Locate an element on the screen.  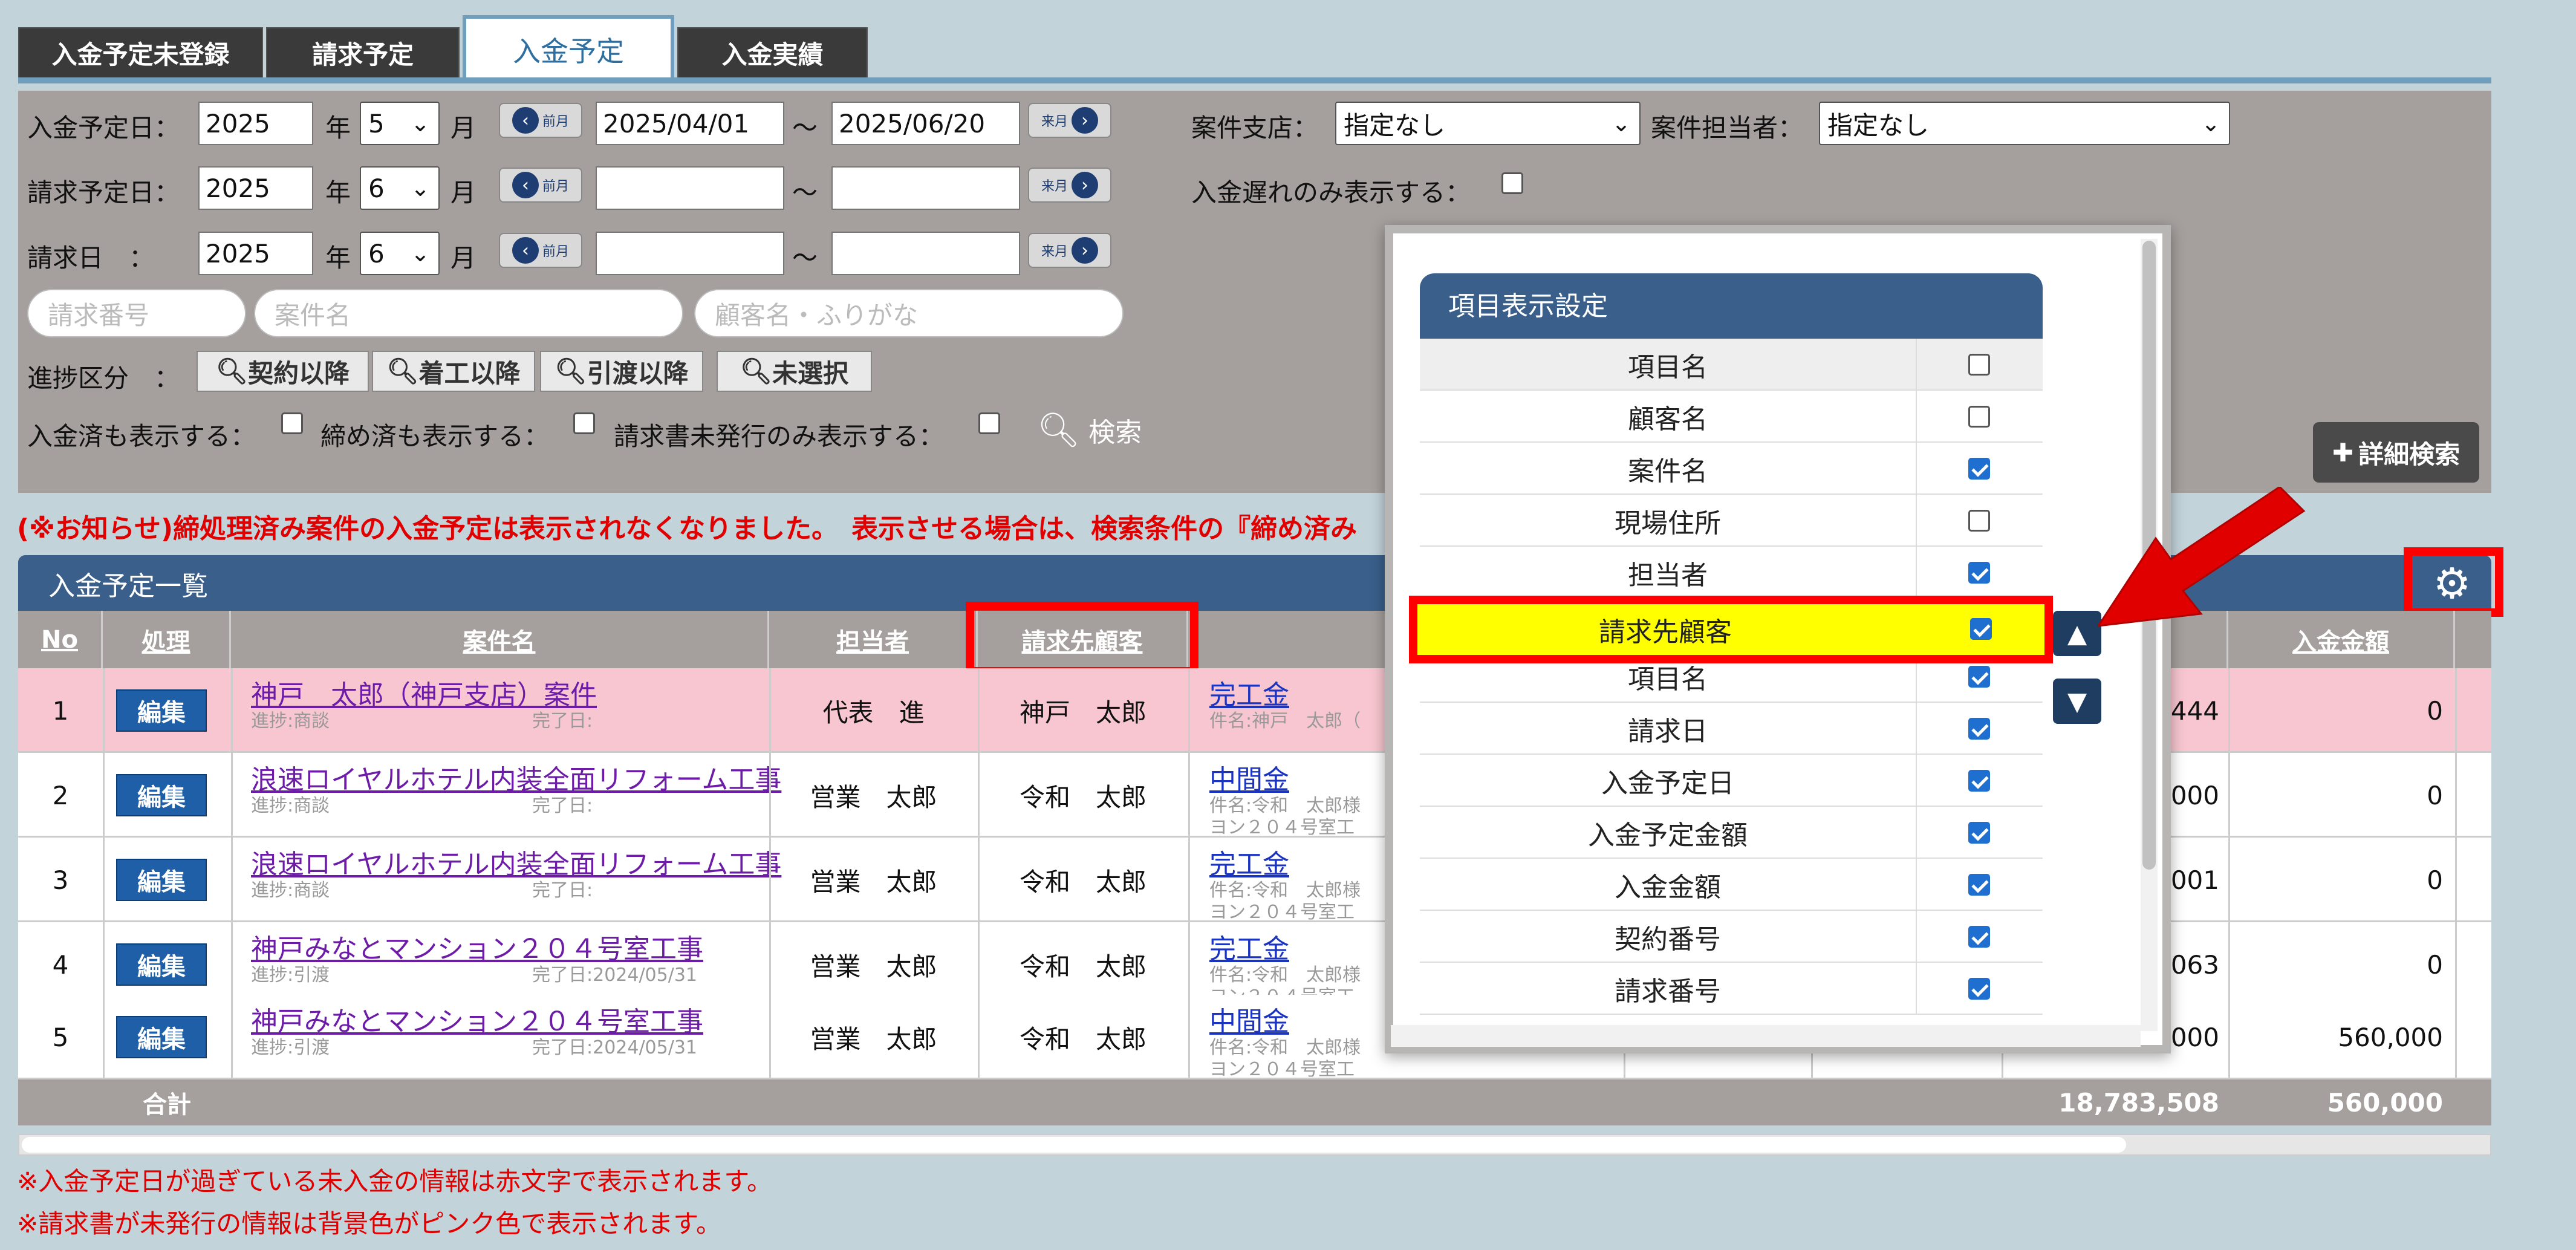
modal-item-row: 案件名 is located at coordinates (1731, 469).